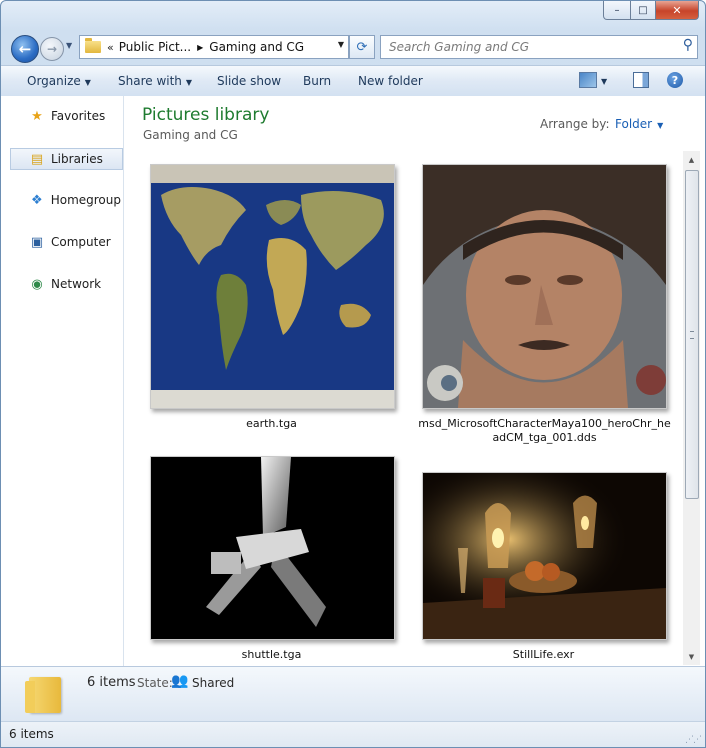 The height and width of the screenshot is (748, 706). I want to click on back-arrow-icon: ←, so click(25, 49).